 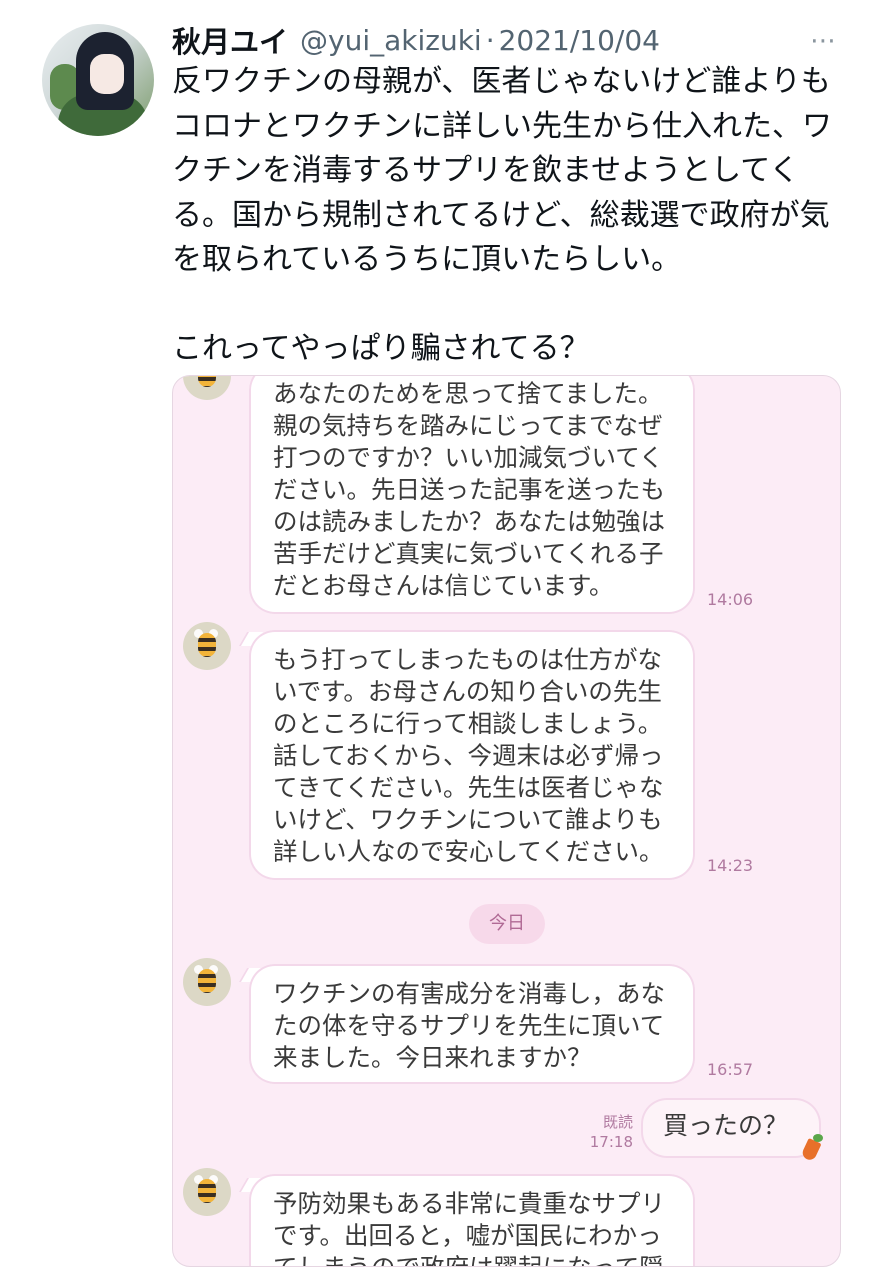 I want to click on author-handle: @yui_akizuki, so click(x=391, y=40).